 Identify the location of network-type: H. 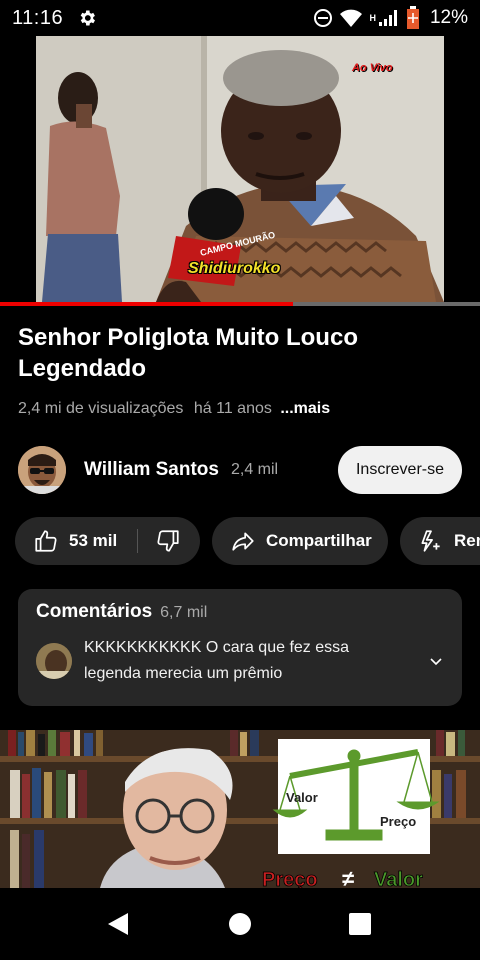
(372, 18).